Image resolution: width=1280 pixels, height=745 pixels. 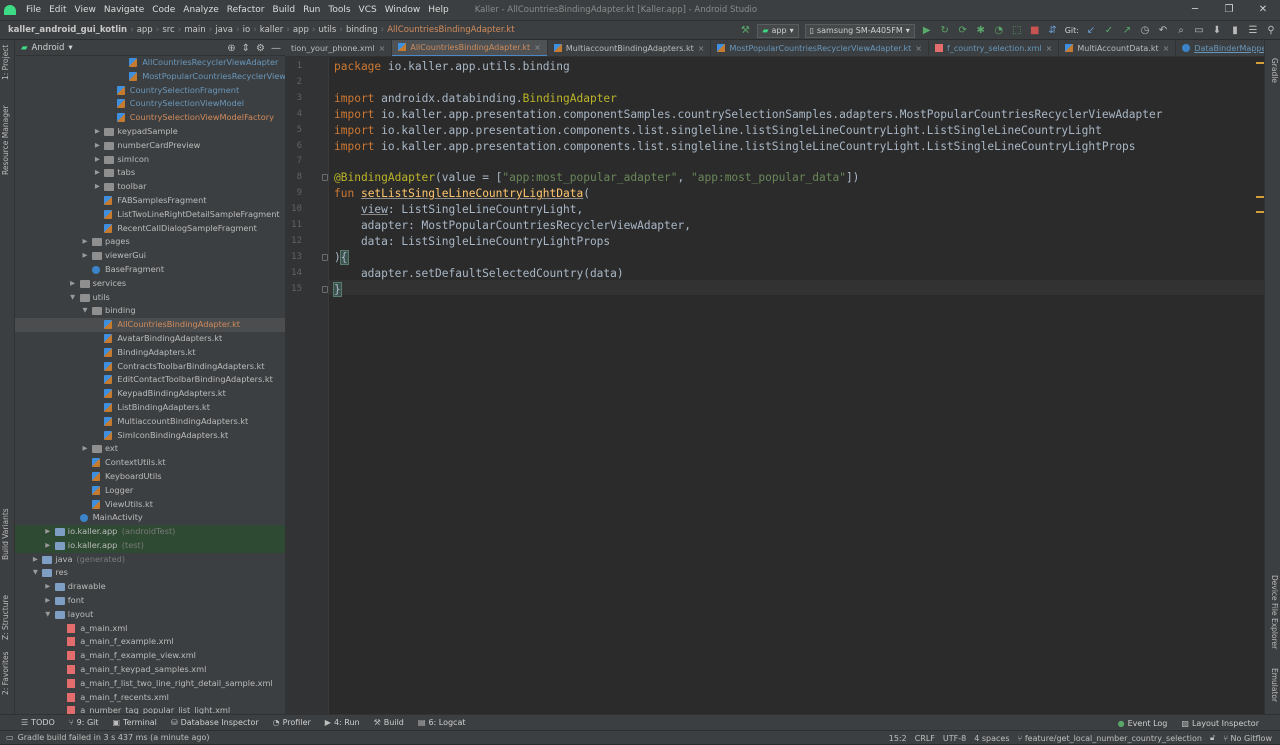 I want to click on tree-file: AllCountriesBindingAdapter.kt, so click(x=150, y=325).